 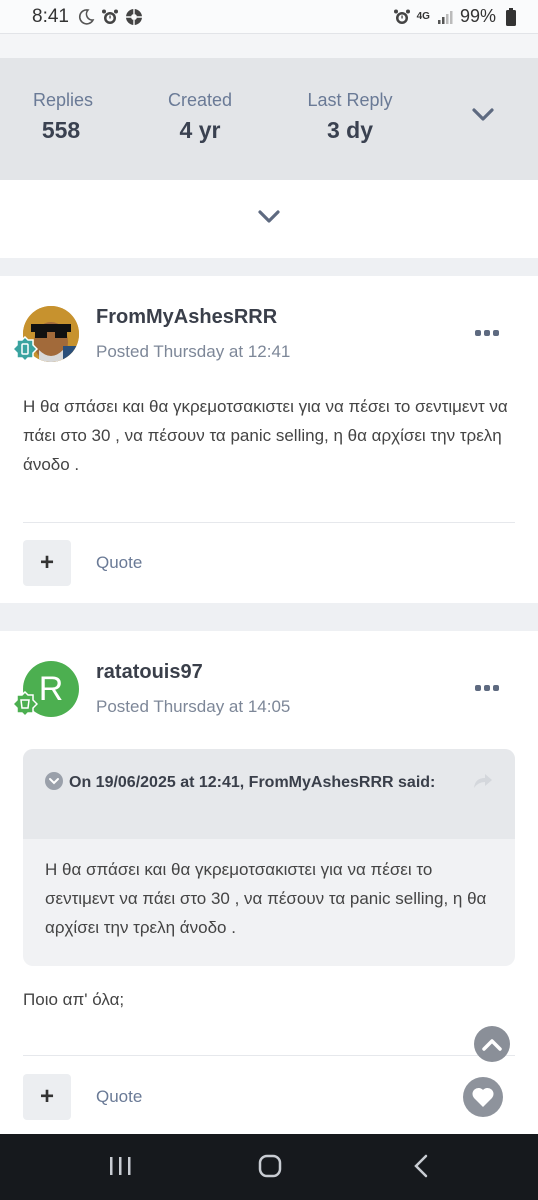 What do you see at coordinates (350, 130) in the screenshot?
I see `last-reply-value: 3 dy` at bounding box center [350, 130].